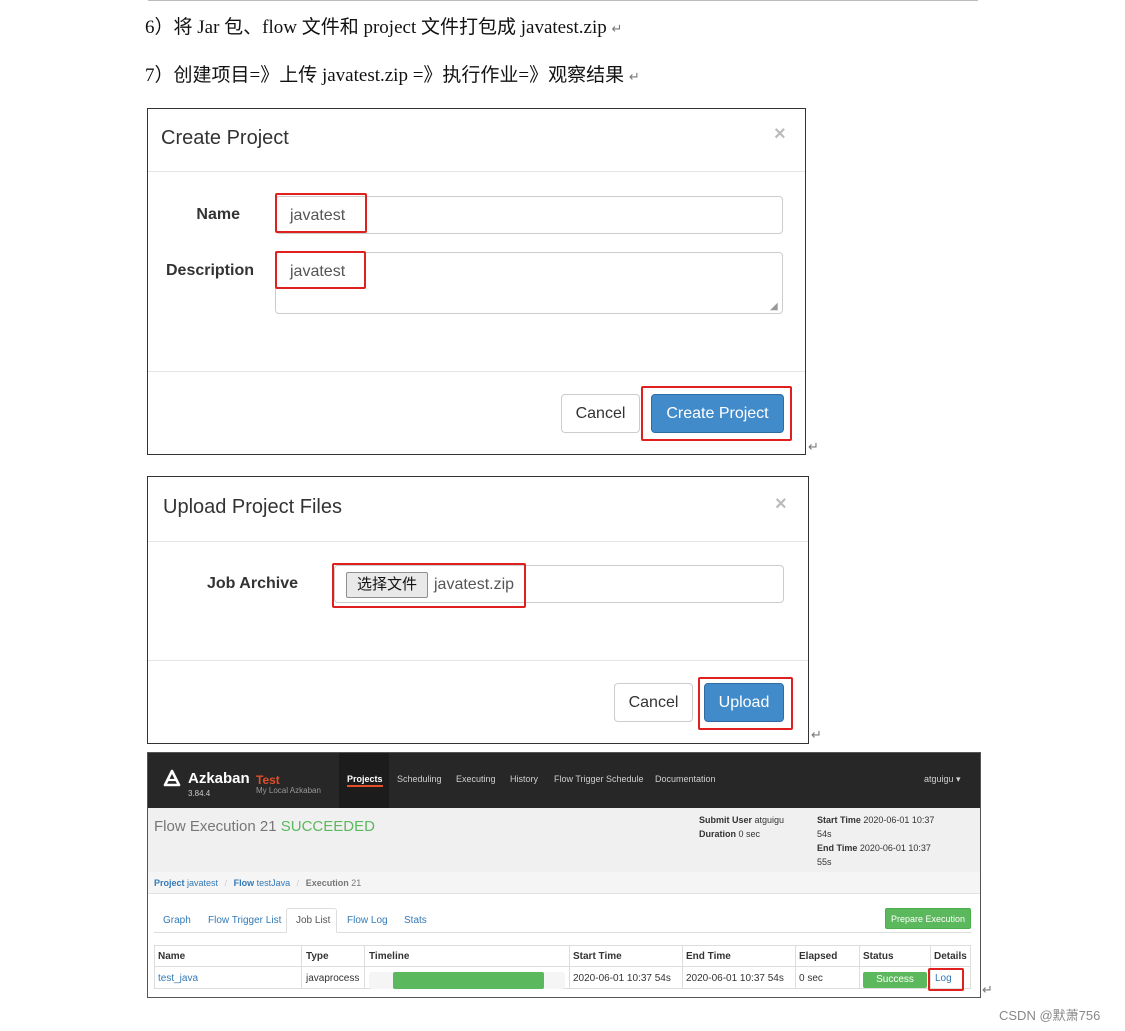 The width and height of the screenshot is (1125, 1031). Describe the element at coordinates (899, 820) in the screenshot. I see `start-time-value: 2020-06-01 10:37` at that location.